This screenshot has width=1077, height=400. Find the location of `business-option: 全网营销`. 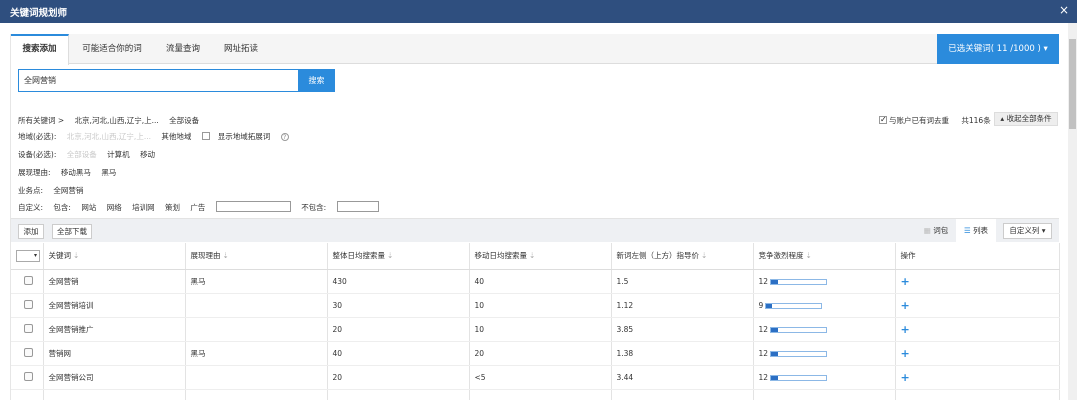

business-option: 全网营销 is located at coordinates (68, 190).